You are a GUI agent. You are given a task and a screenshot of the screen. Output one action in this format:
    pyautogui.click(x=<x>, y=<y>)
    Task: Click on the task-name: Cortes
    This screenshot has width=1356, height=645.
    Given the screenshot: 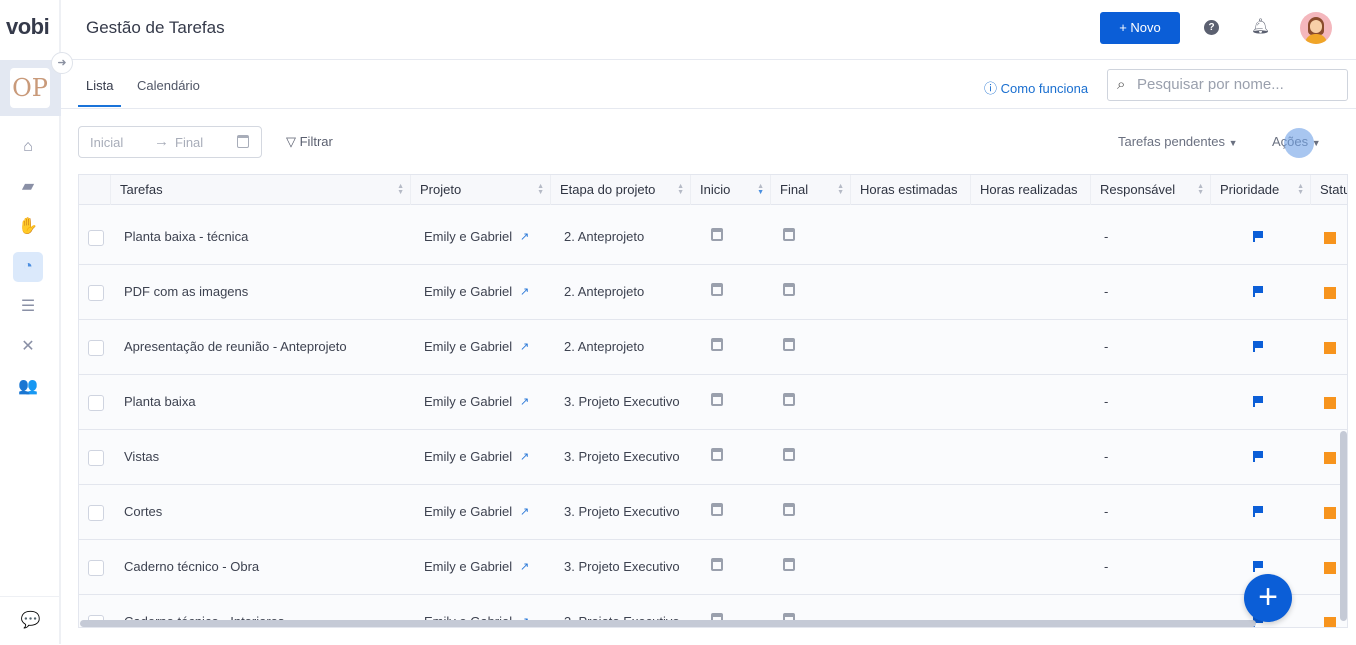 What is the action you would take?
    pyautogui.click(x=143, y=511)
    